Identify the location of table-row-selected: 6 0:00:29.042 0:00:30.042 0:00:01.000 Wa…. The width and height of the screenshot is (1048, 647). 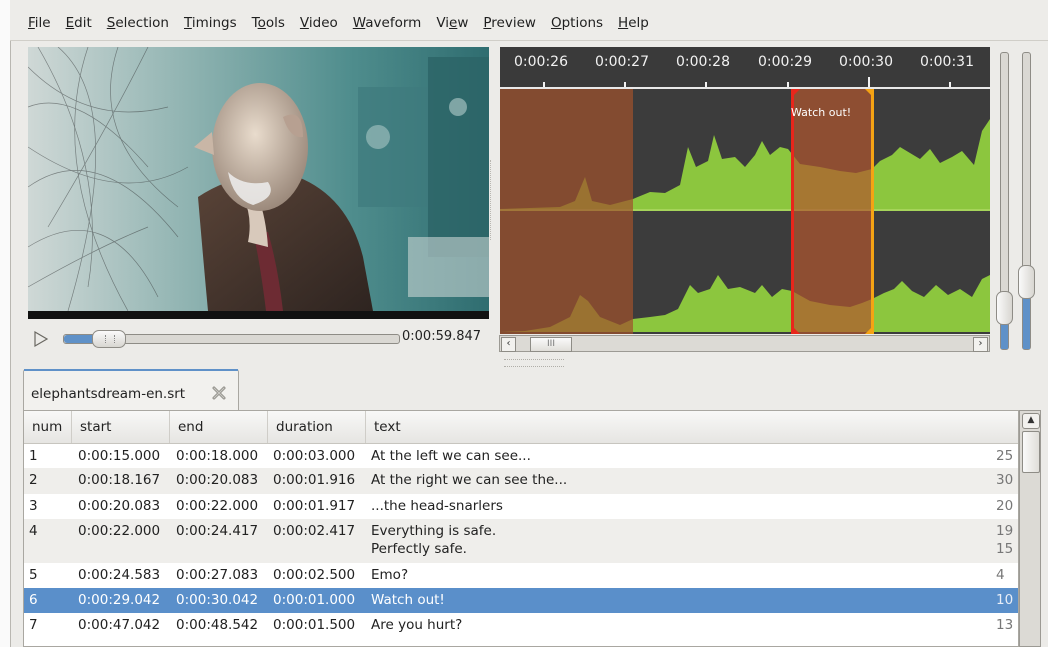
(521, 600).